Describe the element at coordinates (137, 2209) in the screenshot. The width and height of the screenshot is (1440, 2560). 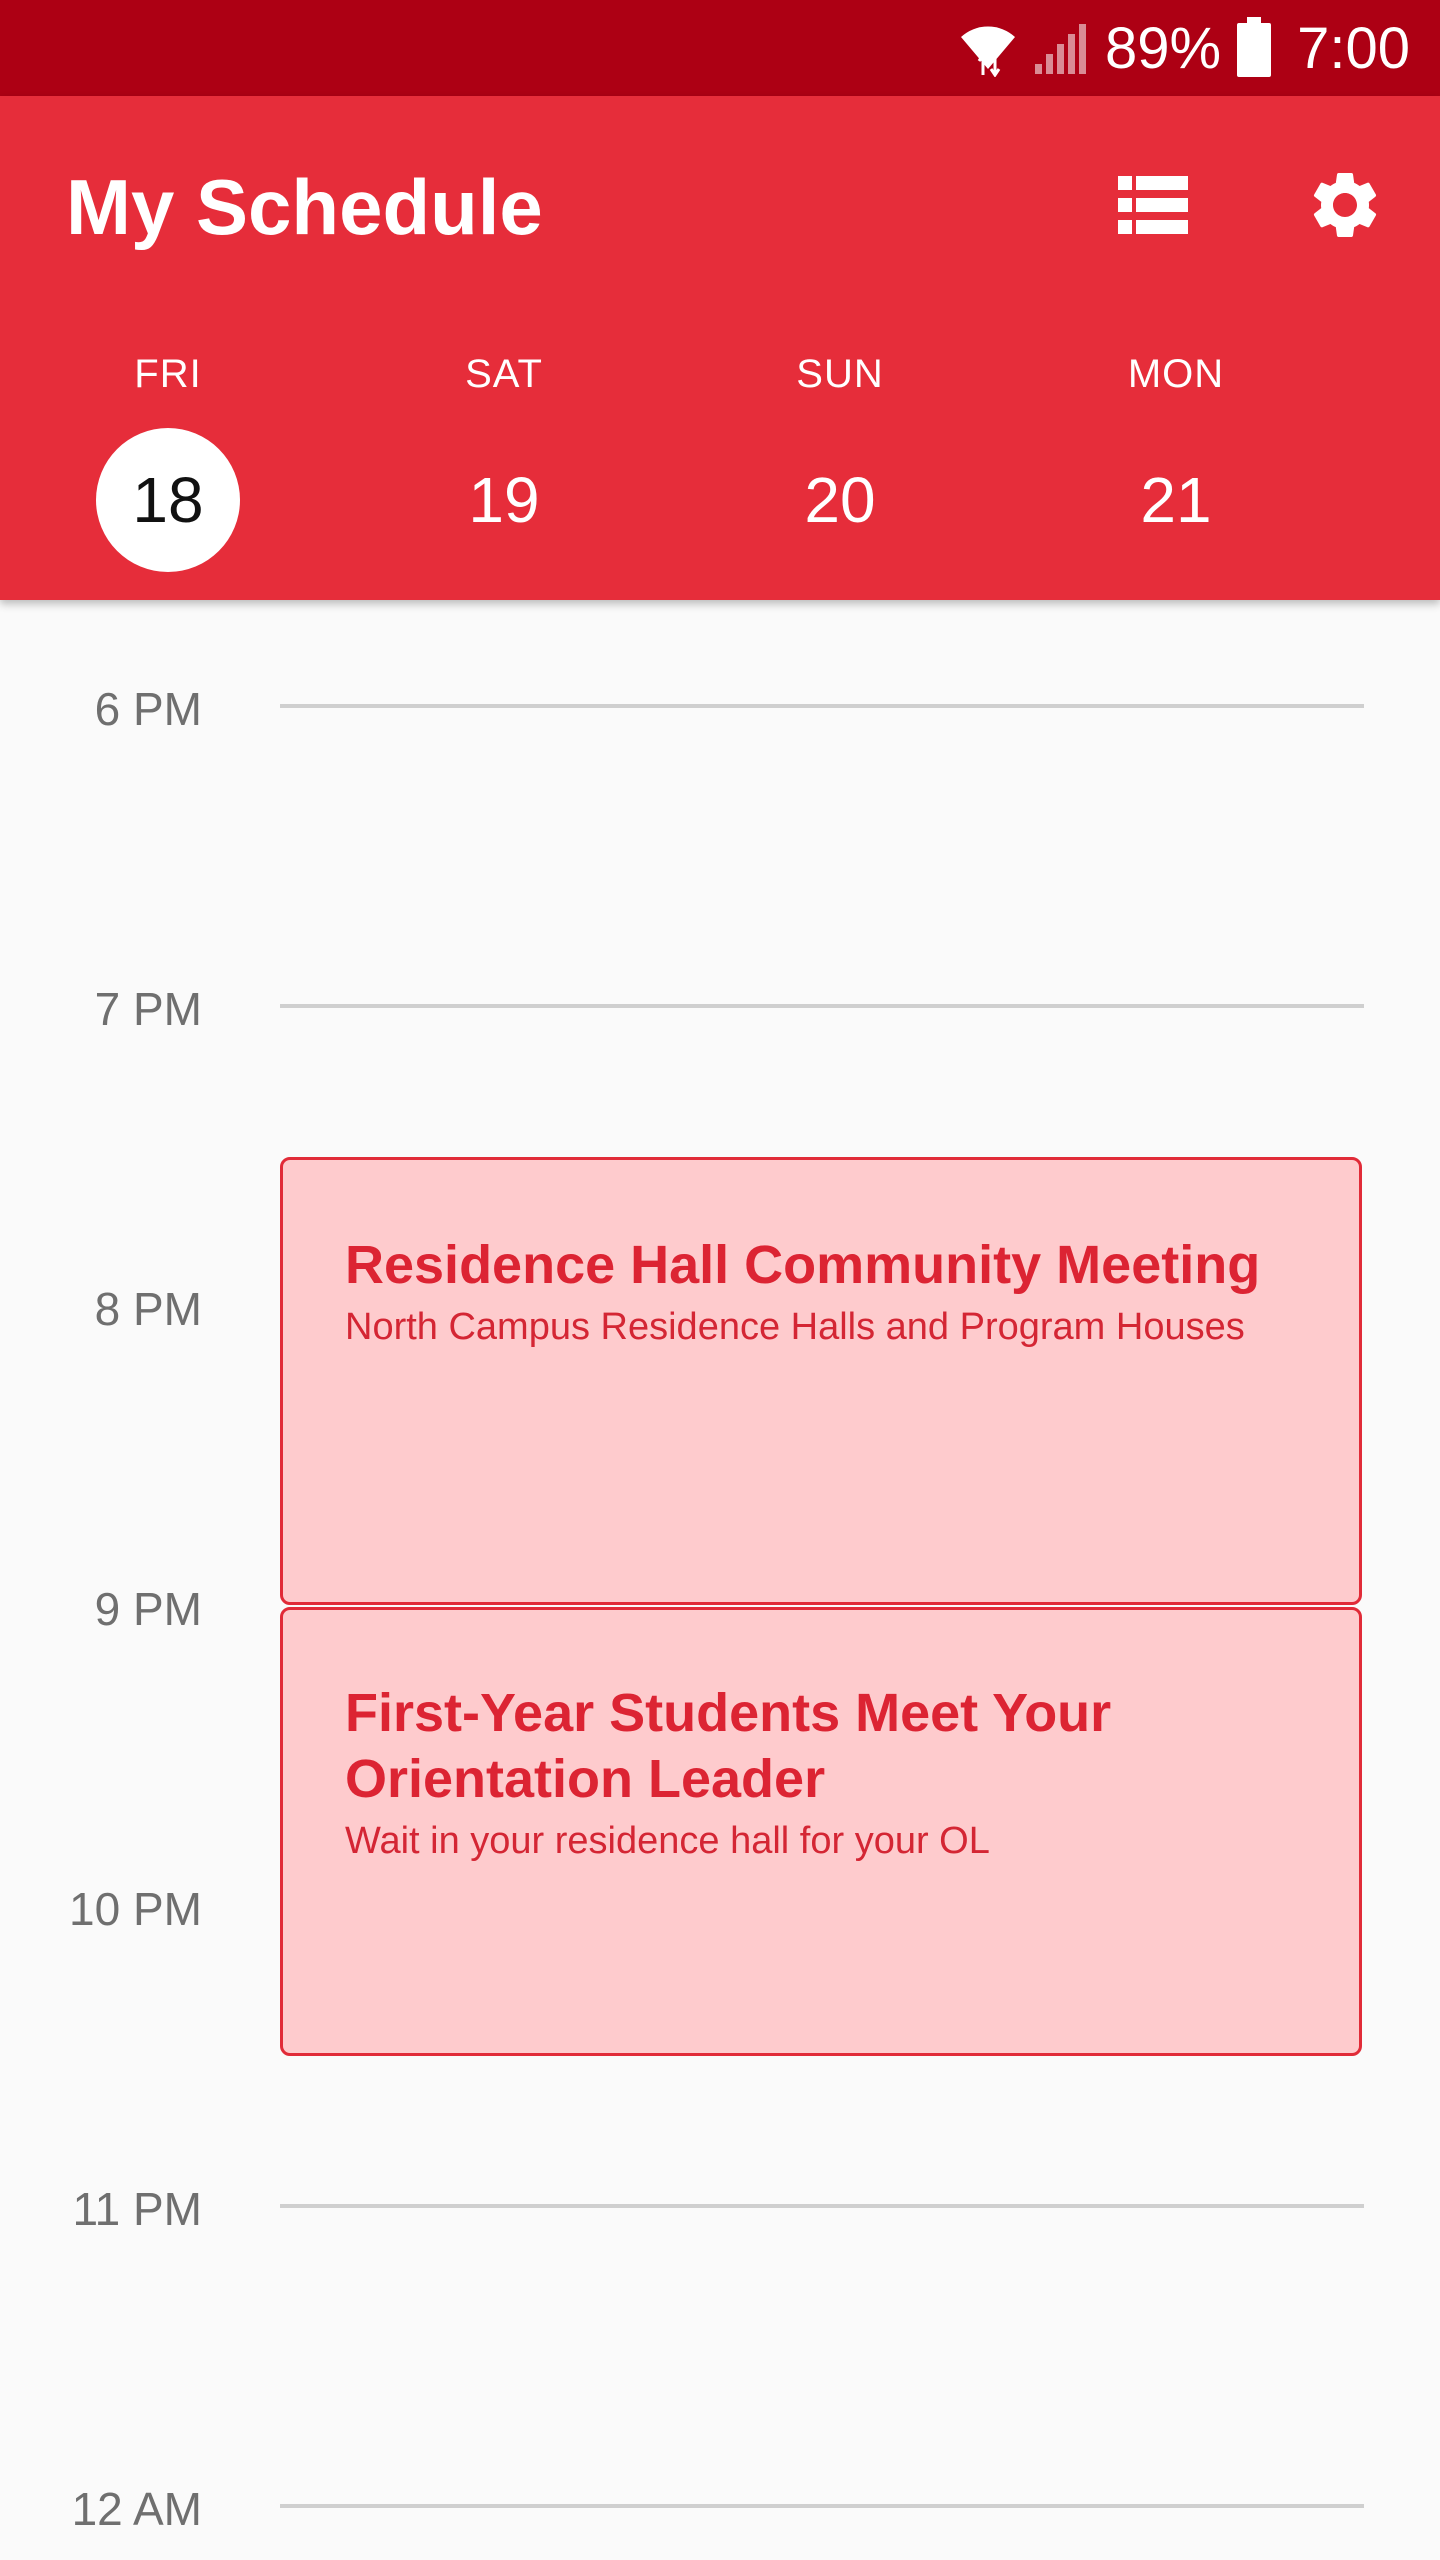
I see `hour-label: 11 PM` at that location.